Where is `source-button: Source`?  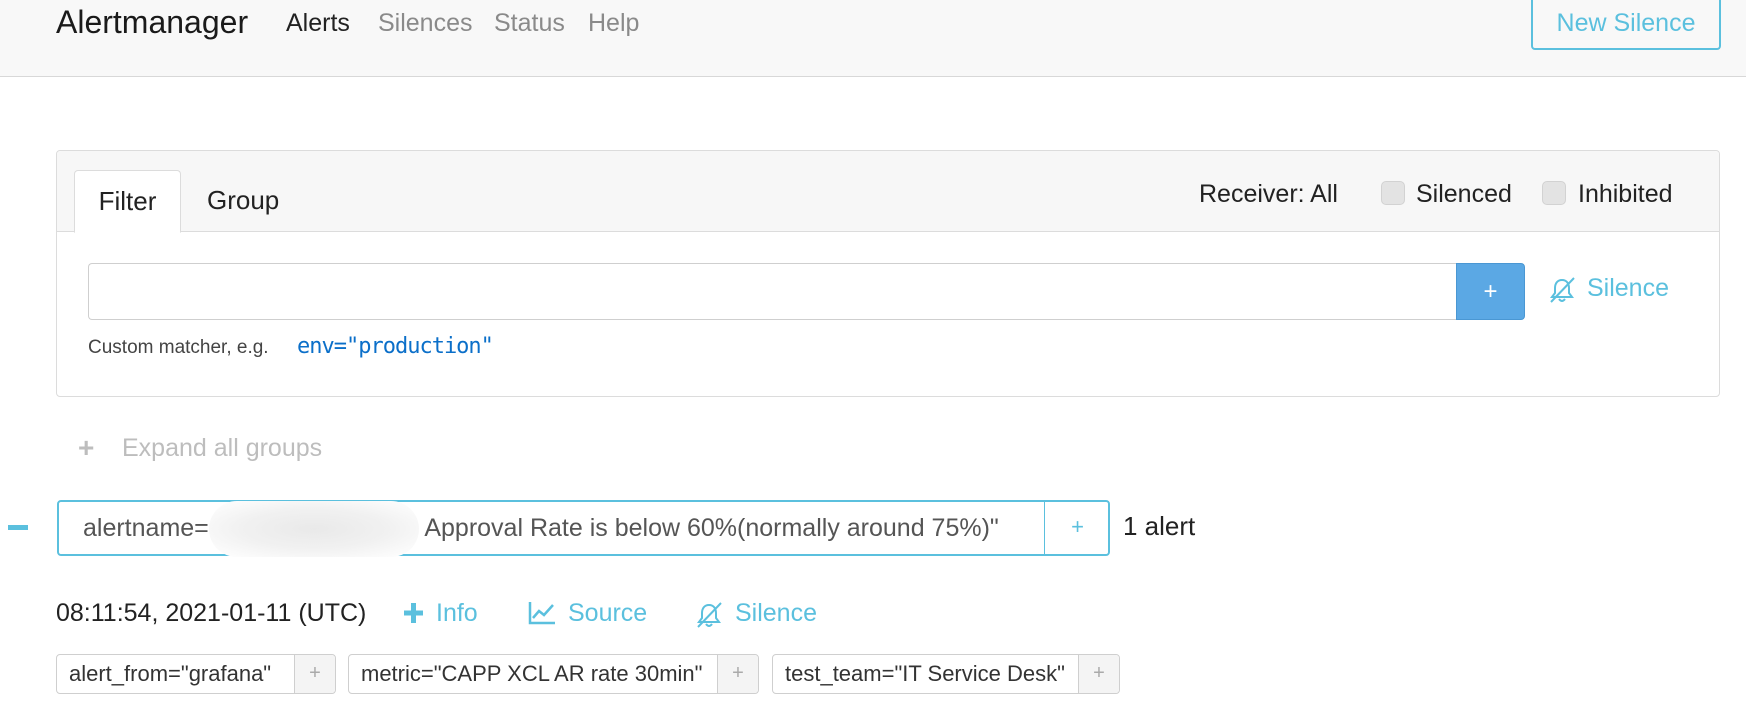
source-button: Source is located at coordinates (587, 613).